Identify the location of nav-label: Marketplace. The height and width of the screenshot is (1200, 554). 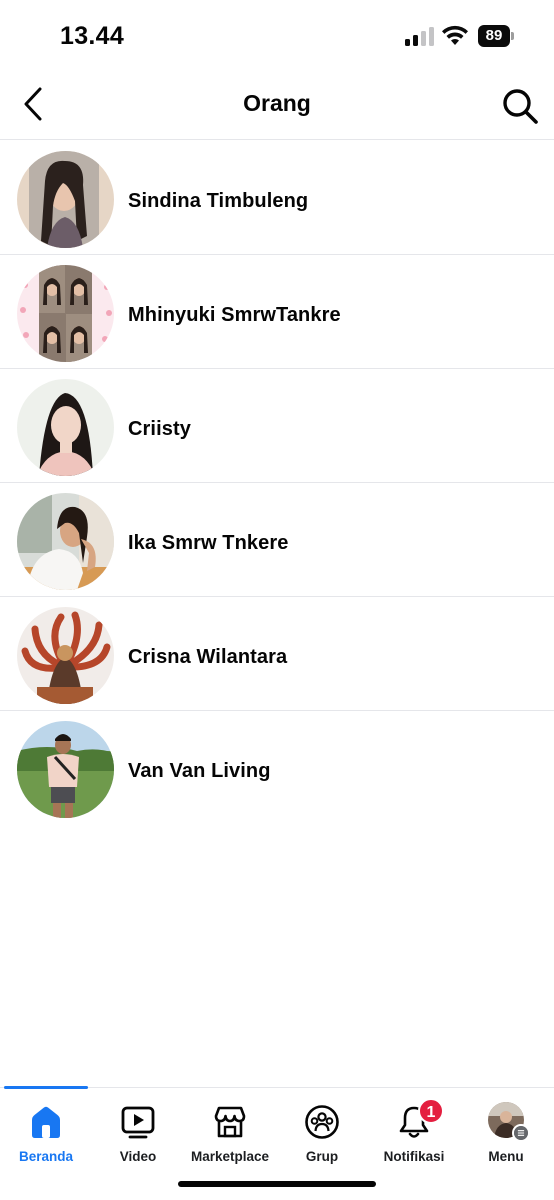
(230, 1156).